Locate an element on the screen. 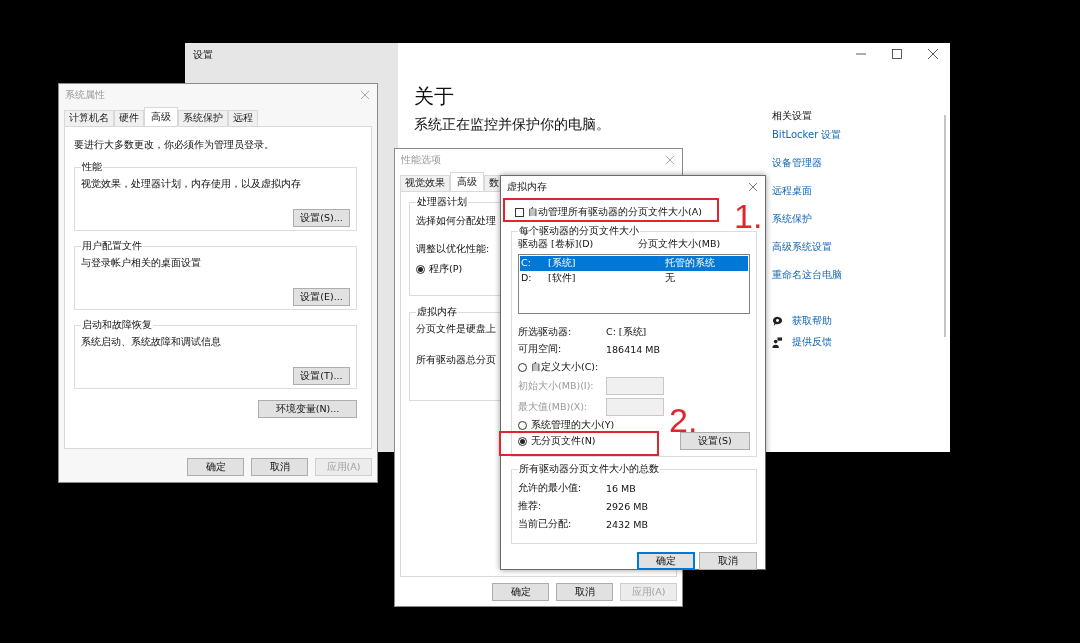 The width and height of the screenshot is (1080, 643). group-title: 虚拟内存 is located at coordinates (437, 312).